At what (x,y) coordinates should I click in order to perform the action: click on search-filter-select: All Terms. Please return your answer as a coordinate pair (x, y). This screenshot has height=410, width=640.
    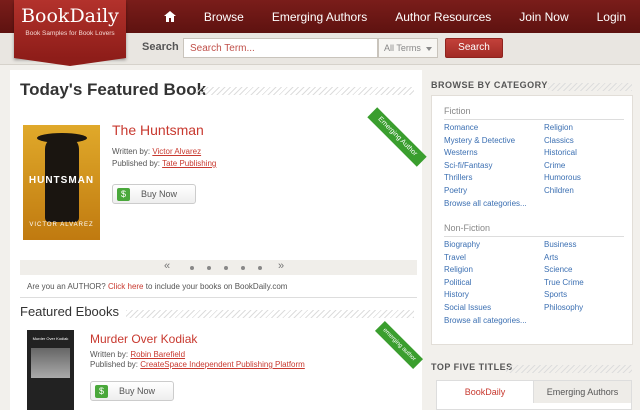
    Looking at the image, I should click on (408, 48).